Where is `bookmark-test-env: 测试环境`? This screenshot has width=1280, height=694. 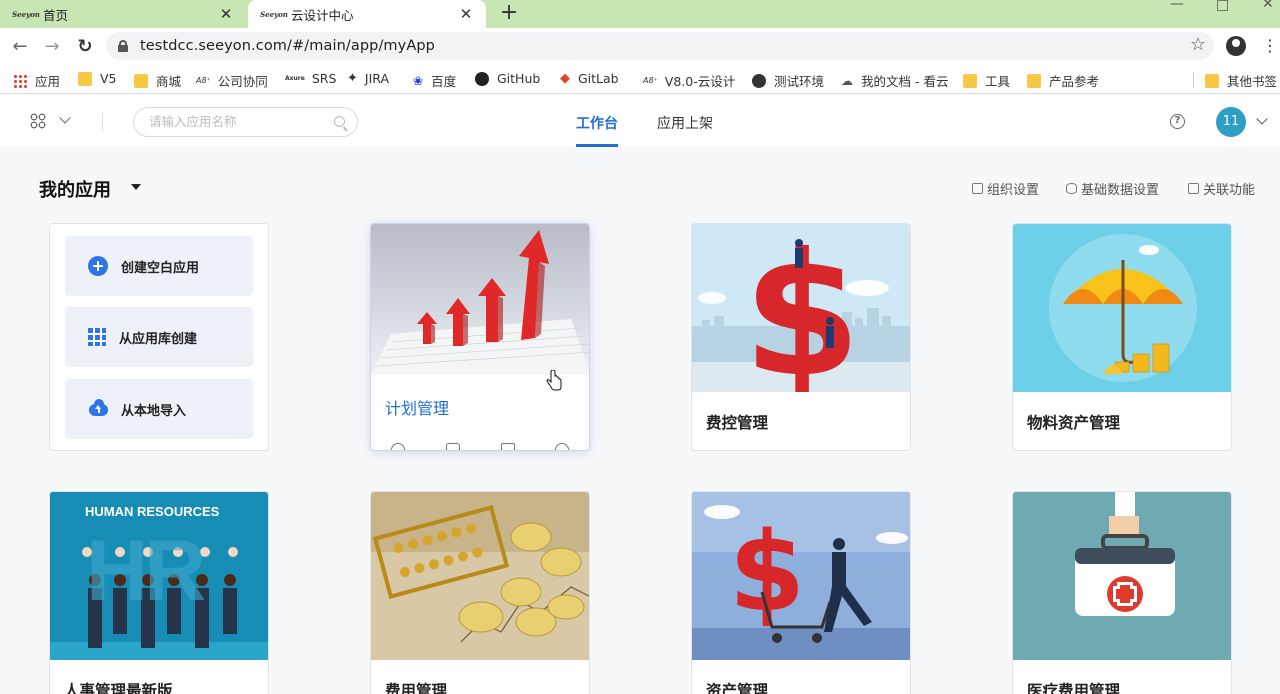
bookmark-test-env: 测试环境 is located at coordinates (788, 80).